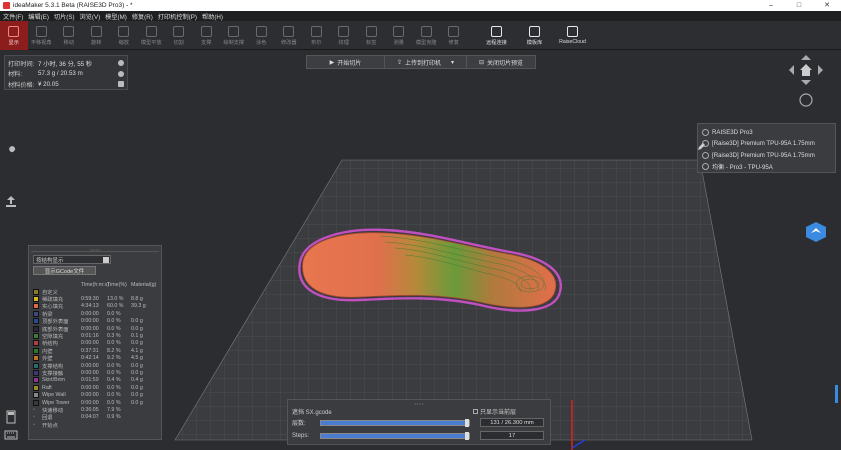  I want to click on toolbar-remote-button: 远程连接, so click(497, 35).